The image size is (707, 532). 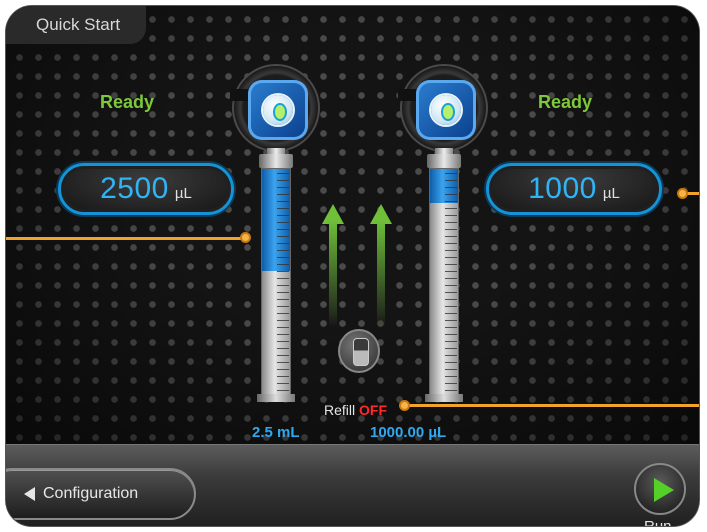 I want to click on left-volume-value: 2500, so click(x=134, y=188).